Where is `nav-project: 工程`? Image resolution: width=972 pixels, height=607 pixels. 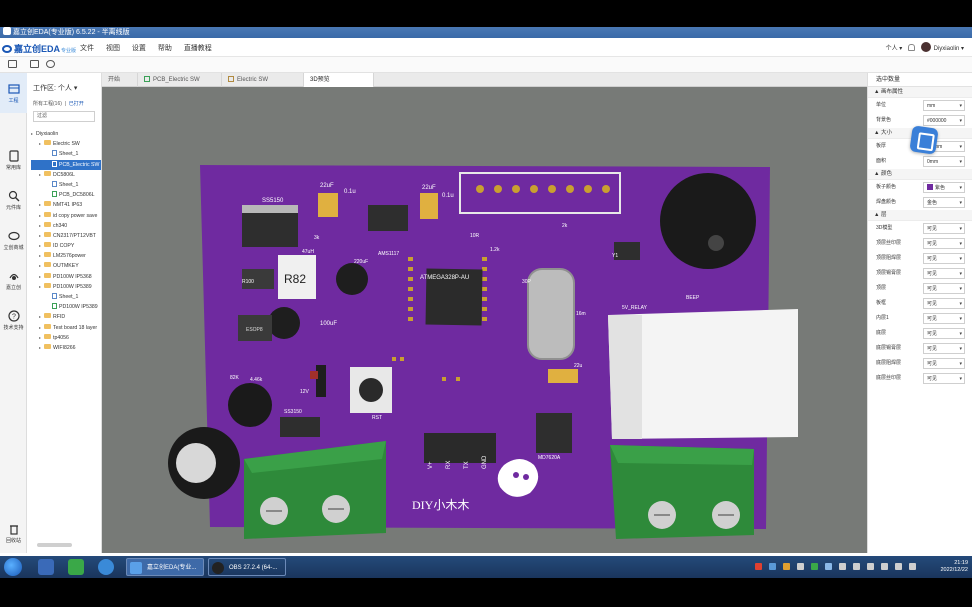 nav-project: 工程 is located at coordinates (13, 93).